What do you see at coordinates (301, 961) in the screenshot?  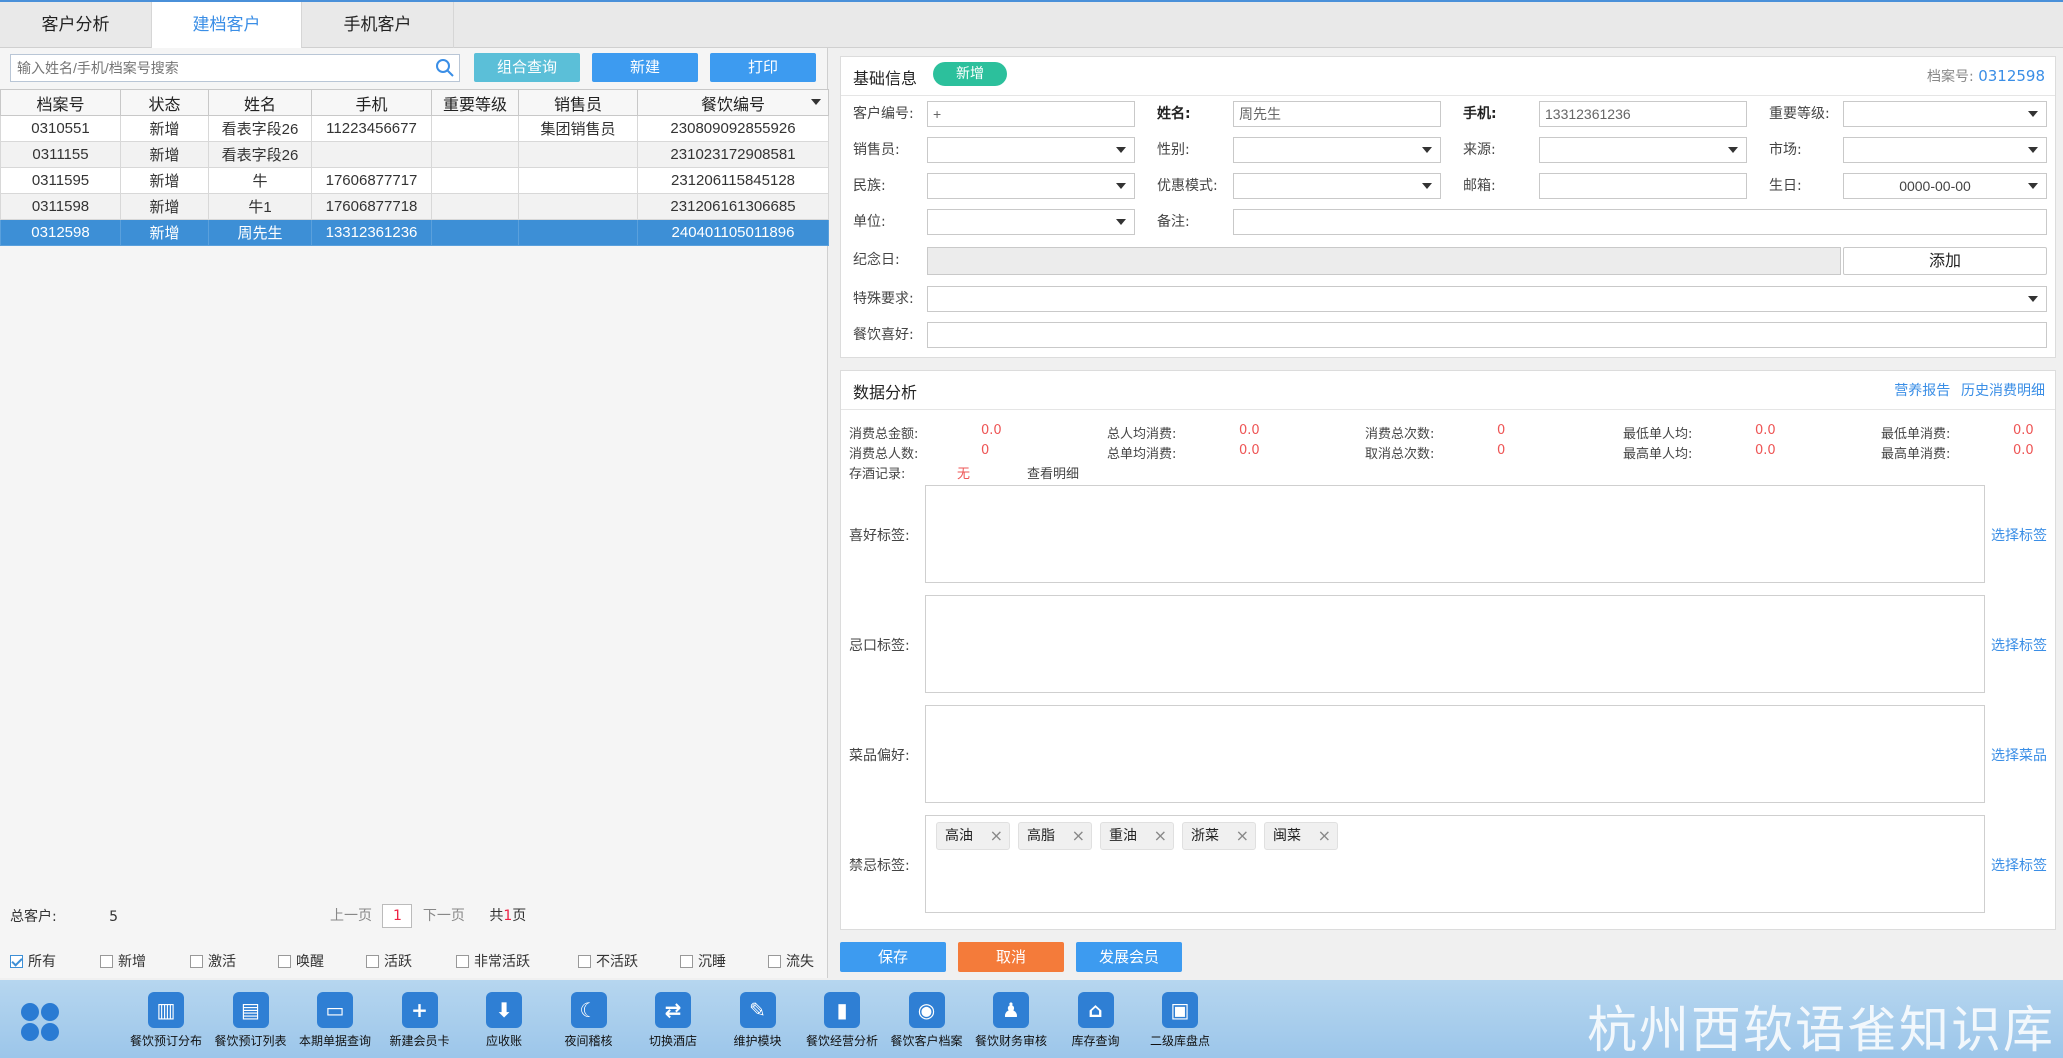 I see `filter-checkbox: 唤醒` at bounding box center [301, 961].